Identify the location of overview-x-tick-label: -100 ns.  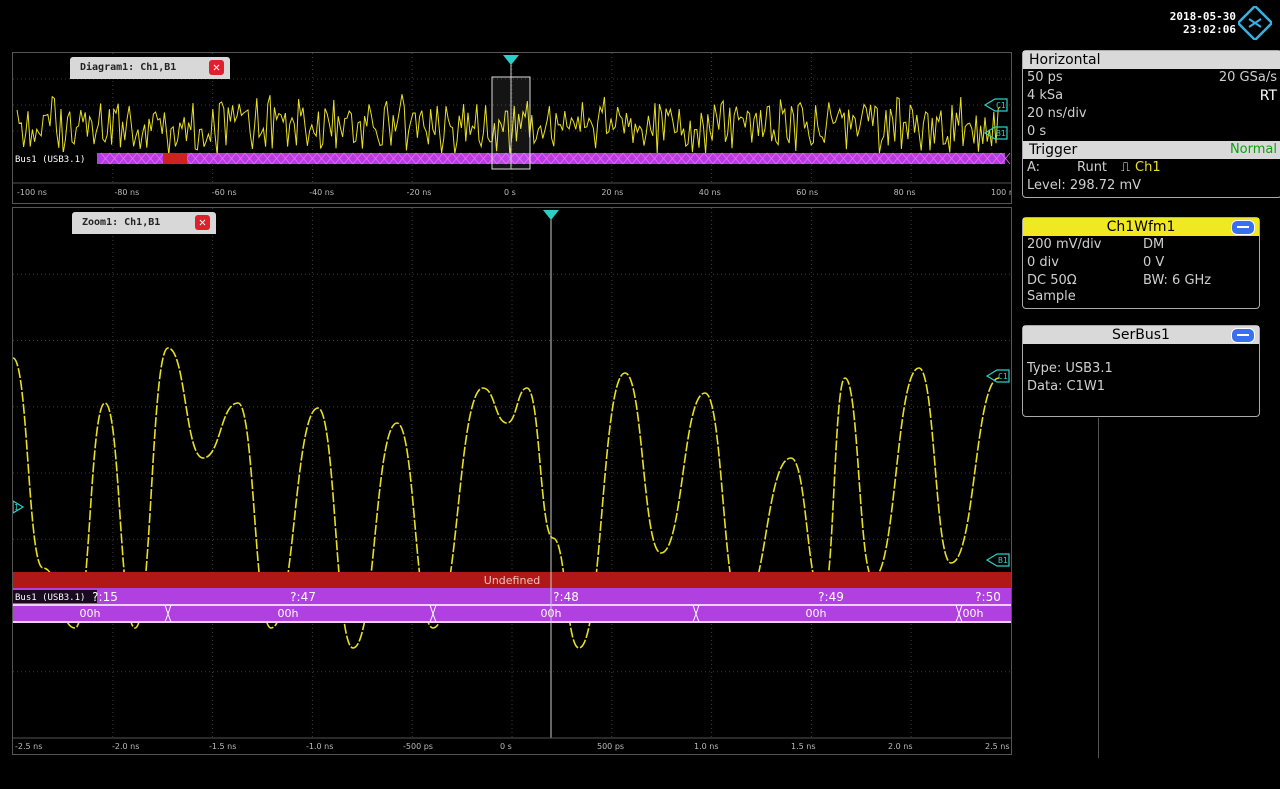
(32, 192).